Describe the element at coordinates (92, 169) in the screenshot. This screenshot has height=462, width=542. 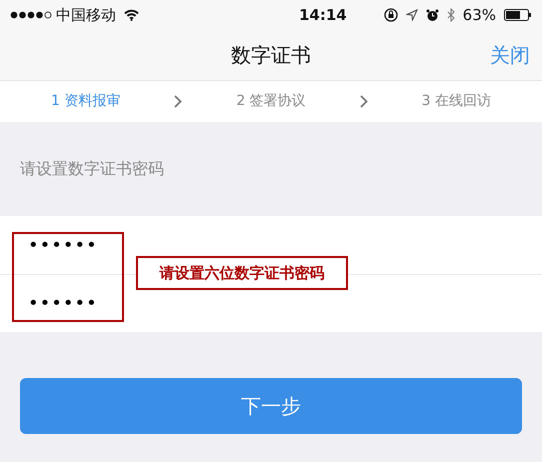
I see `section-label: 请设置数字证书密码` at that location.